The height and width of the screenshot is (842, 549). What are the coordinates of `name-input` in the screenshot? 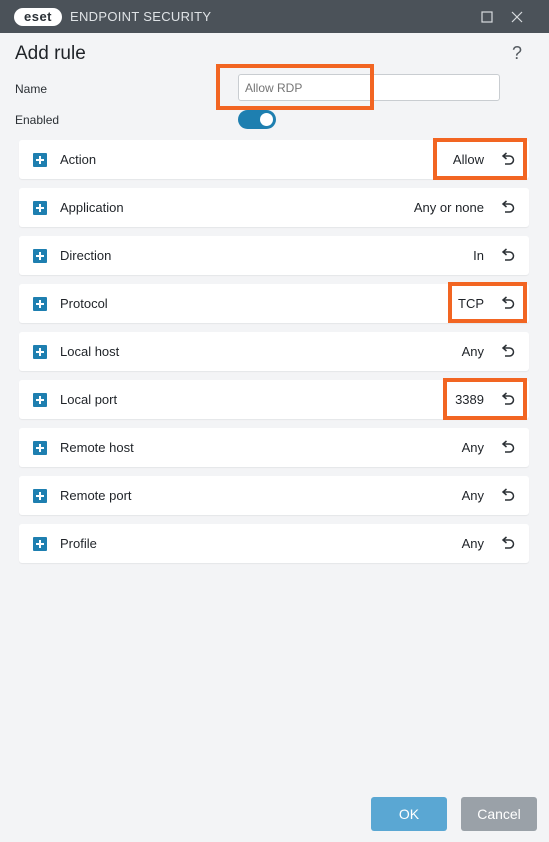 It's located at (369, 87).